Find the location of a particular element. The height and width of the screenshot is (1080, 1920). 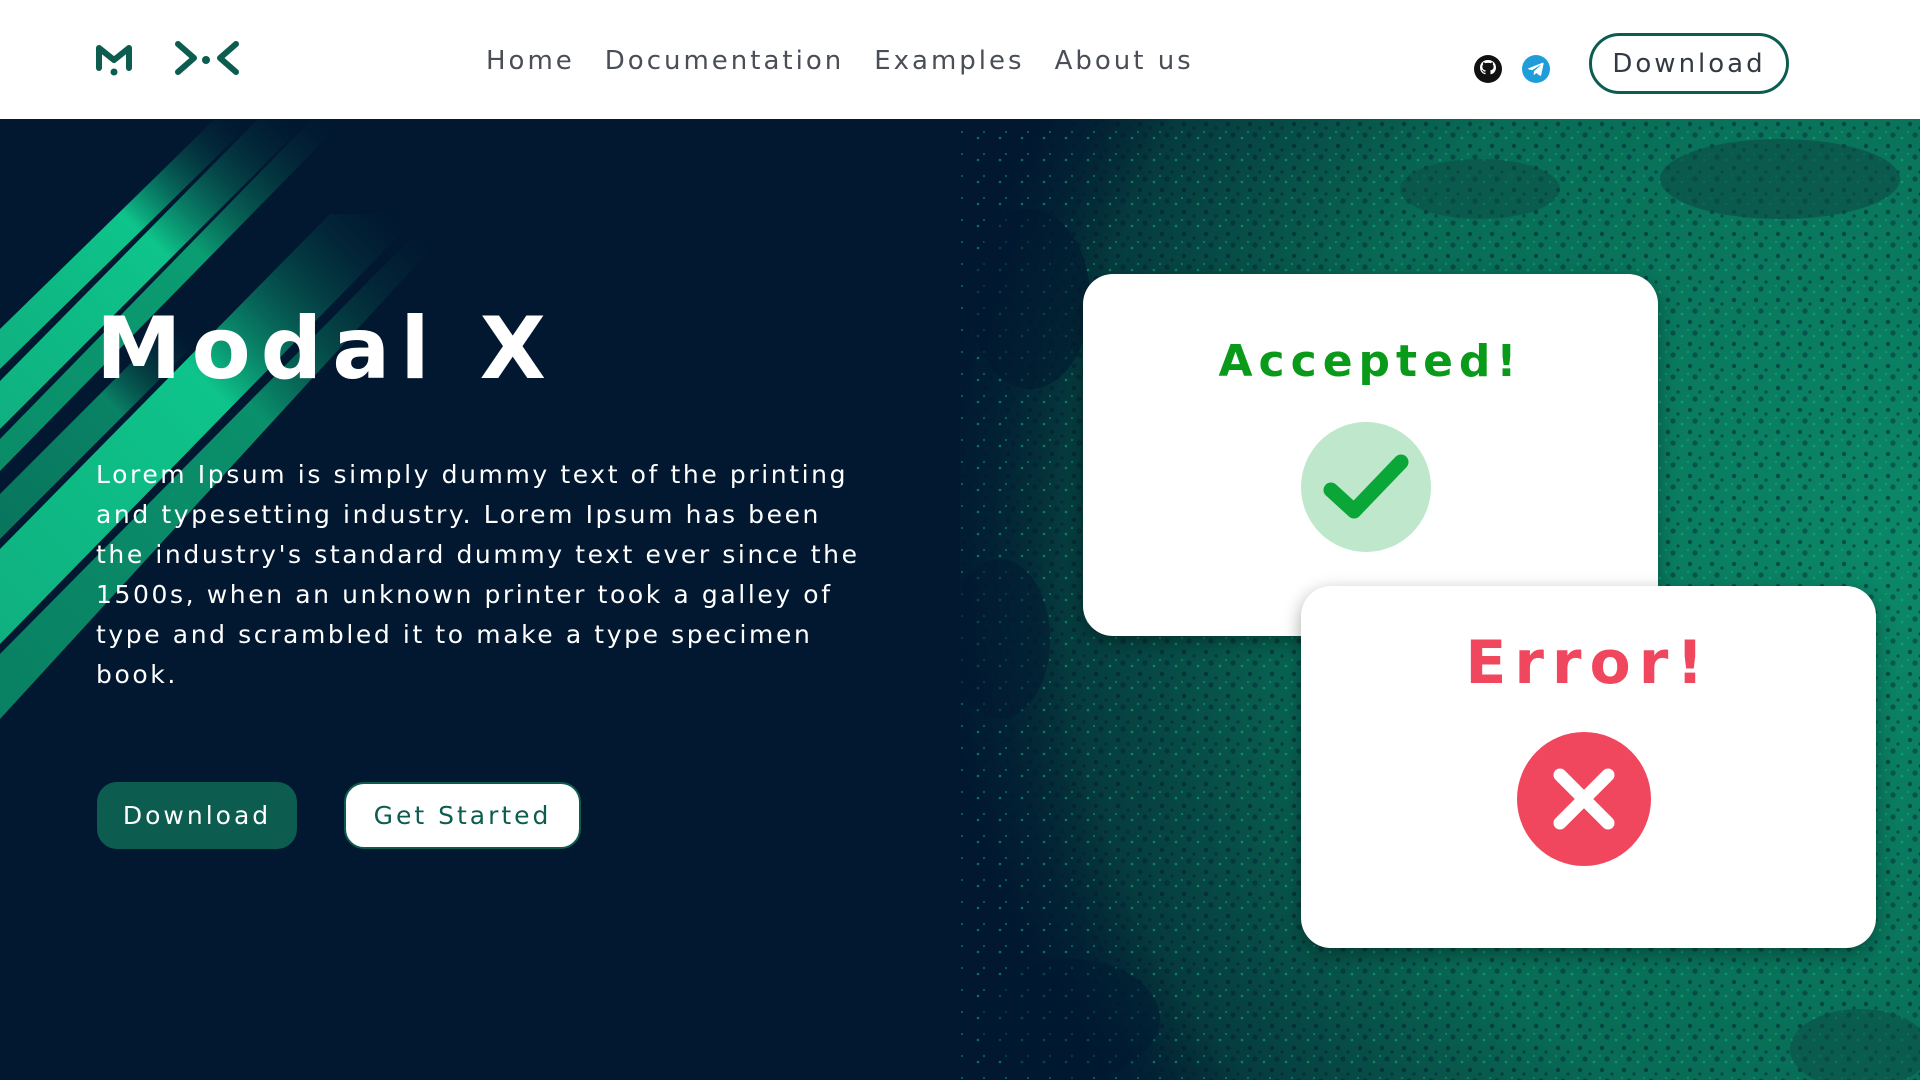

get-started-button: Get Started is located at coordinates (462, 815).